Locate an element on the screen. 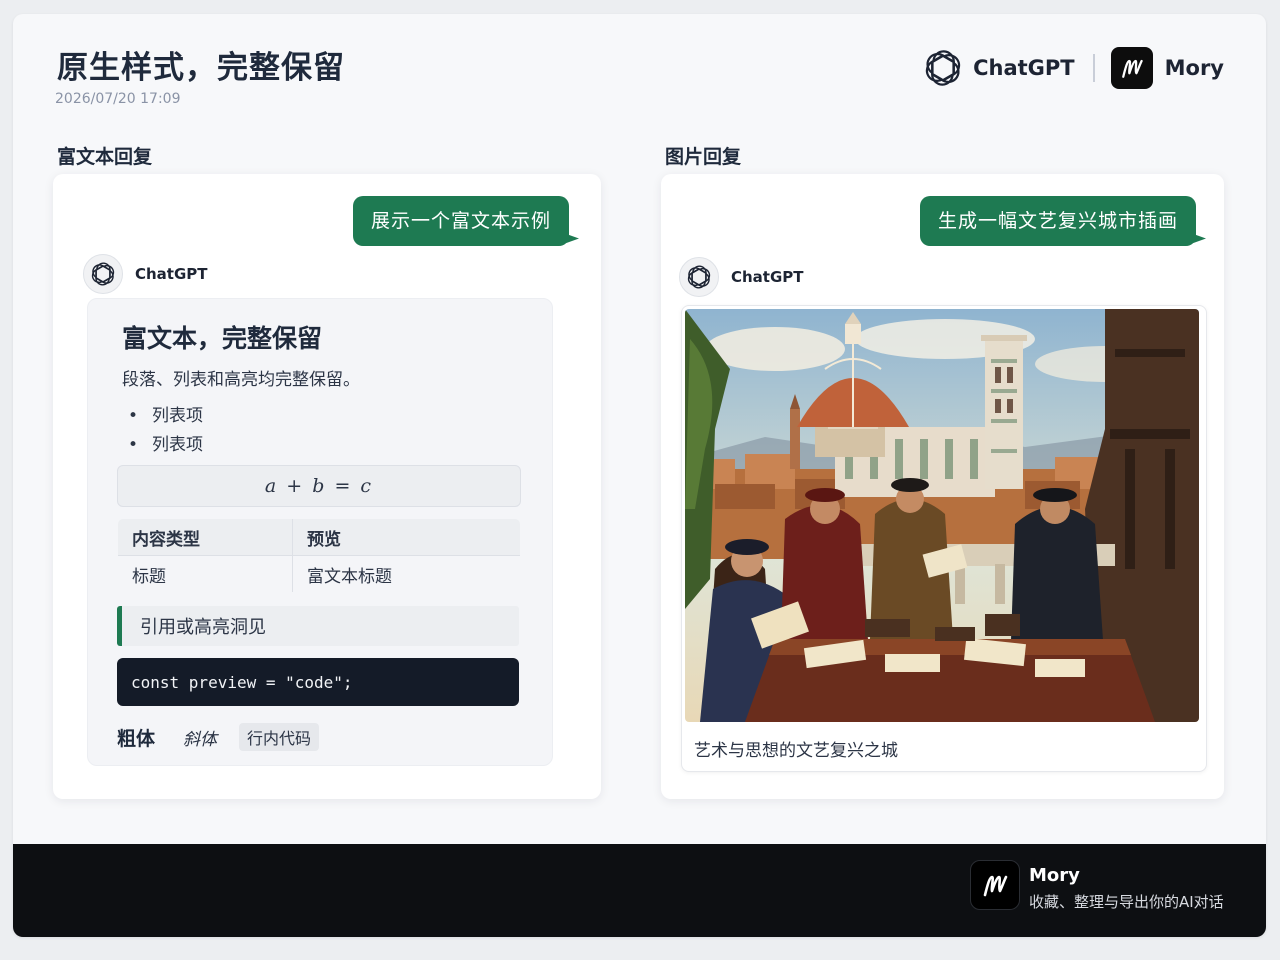 The height and width of the screenshot is (960, 1280). section-label-rich-text: 富文本回复 is located at coordinates (105, 157).